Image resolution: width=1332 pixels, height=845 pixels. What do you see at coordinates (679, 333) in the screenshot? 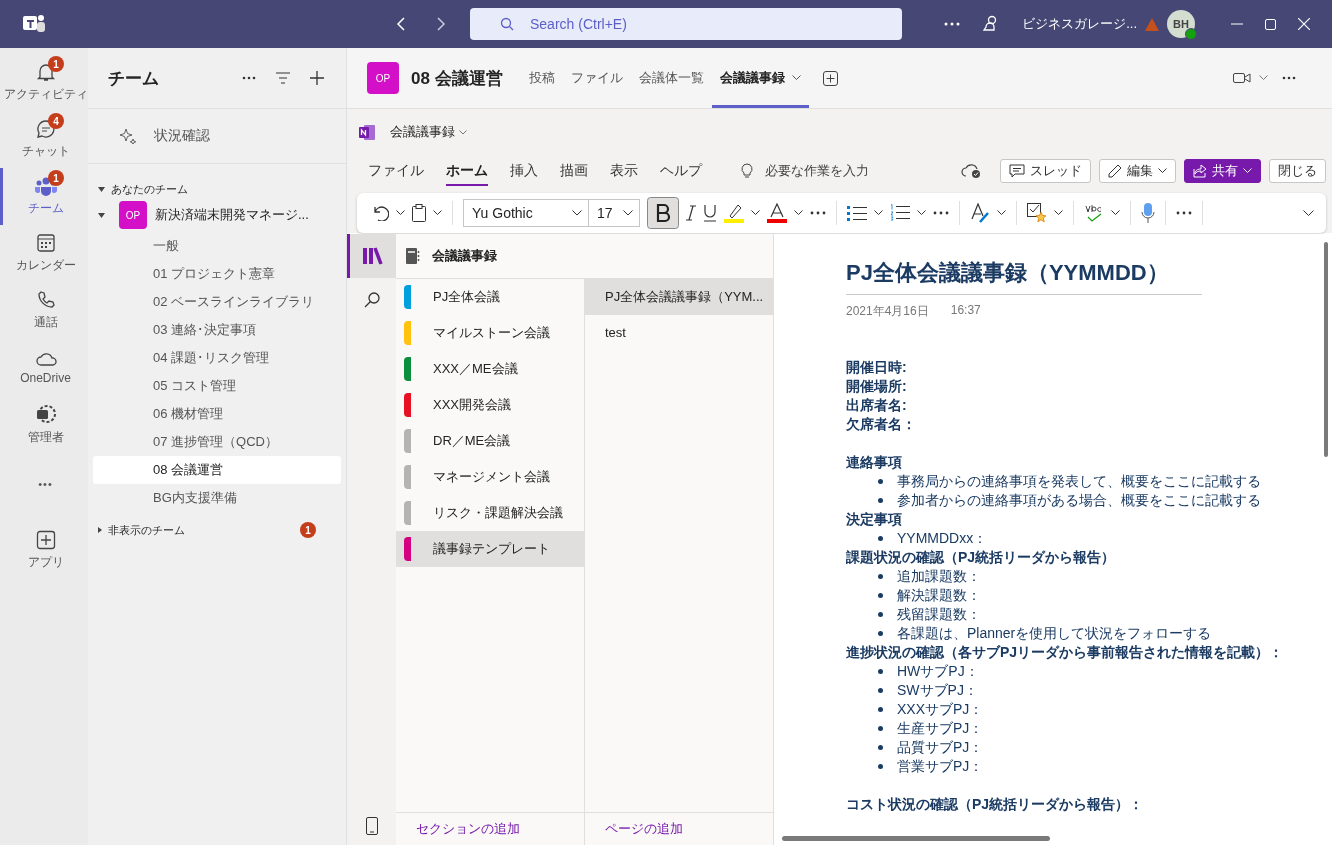
I see `page-item: test` at bounding box center [679, 333].